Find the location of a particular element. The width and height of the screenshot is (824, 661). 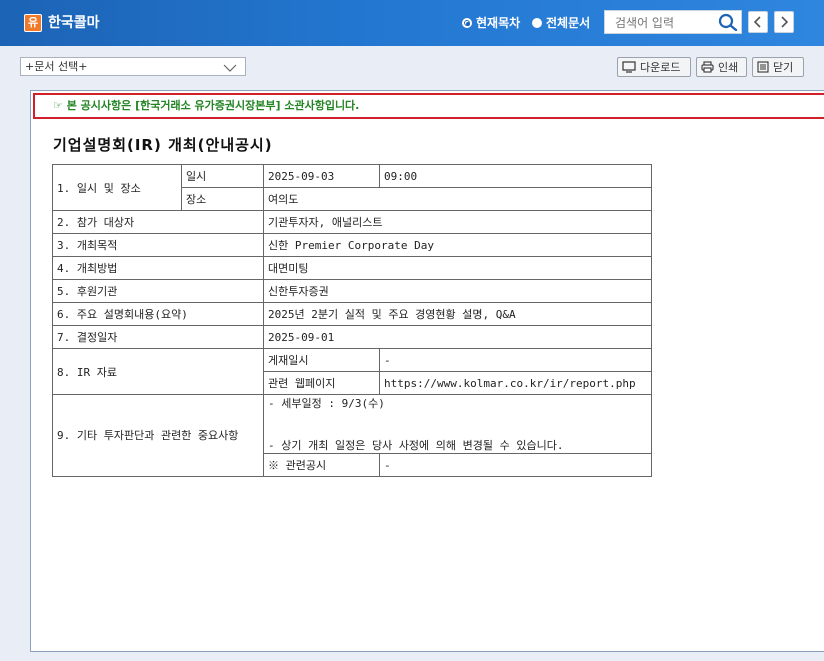

prev-button is located at coordinates (758, 22).